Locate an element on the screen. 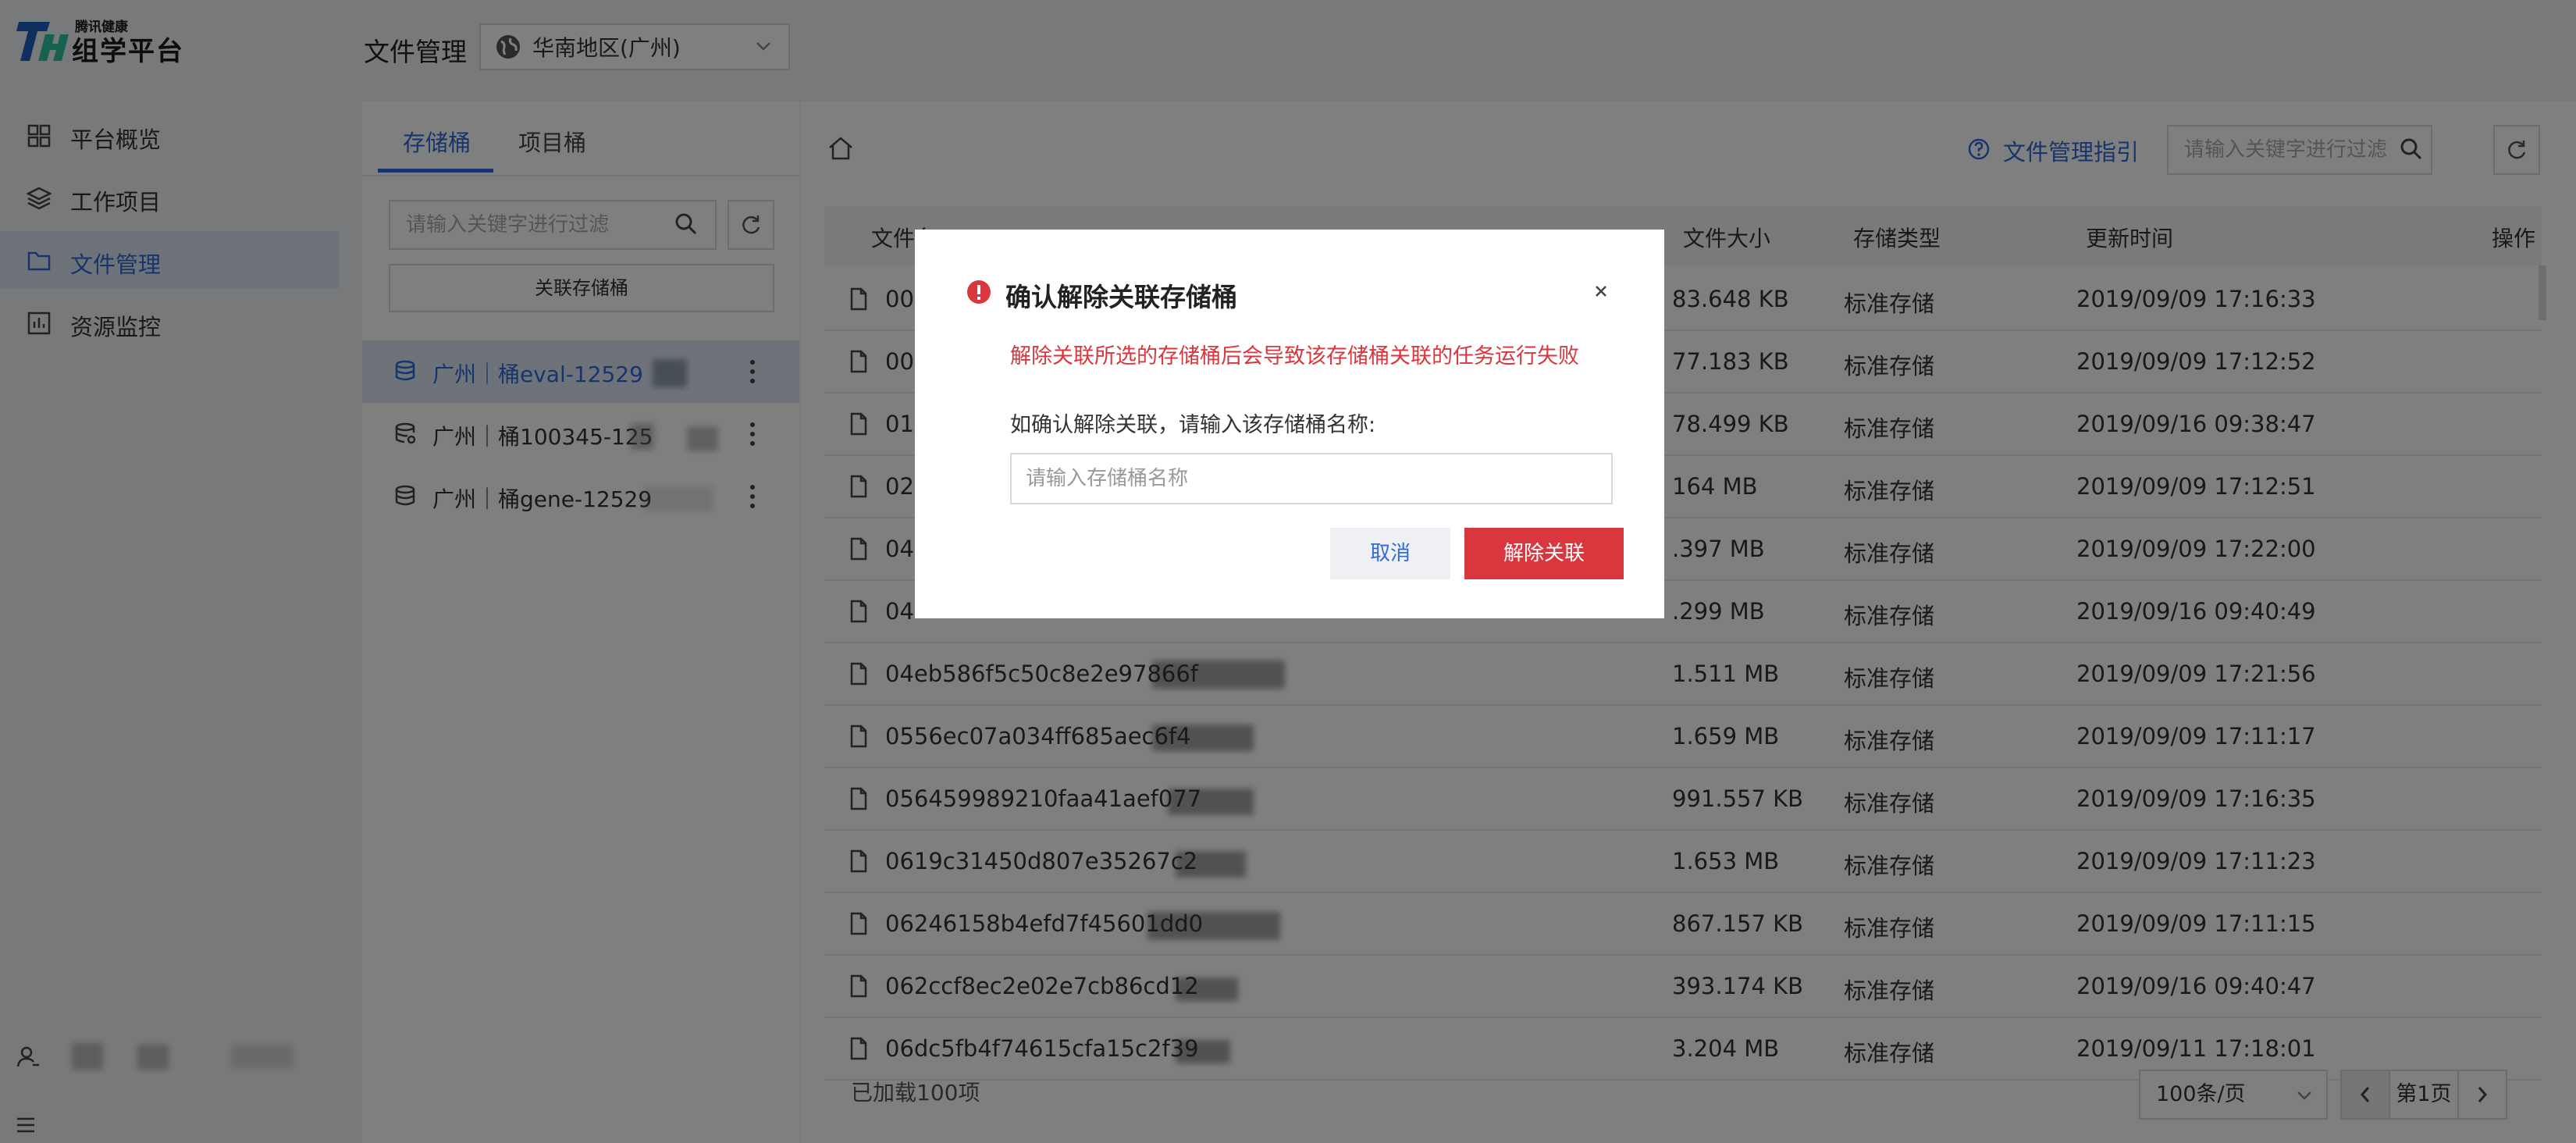  confirm-unlink-button: 解除关联 is located at coordinates (1544, 553).